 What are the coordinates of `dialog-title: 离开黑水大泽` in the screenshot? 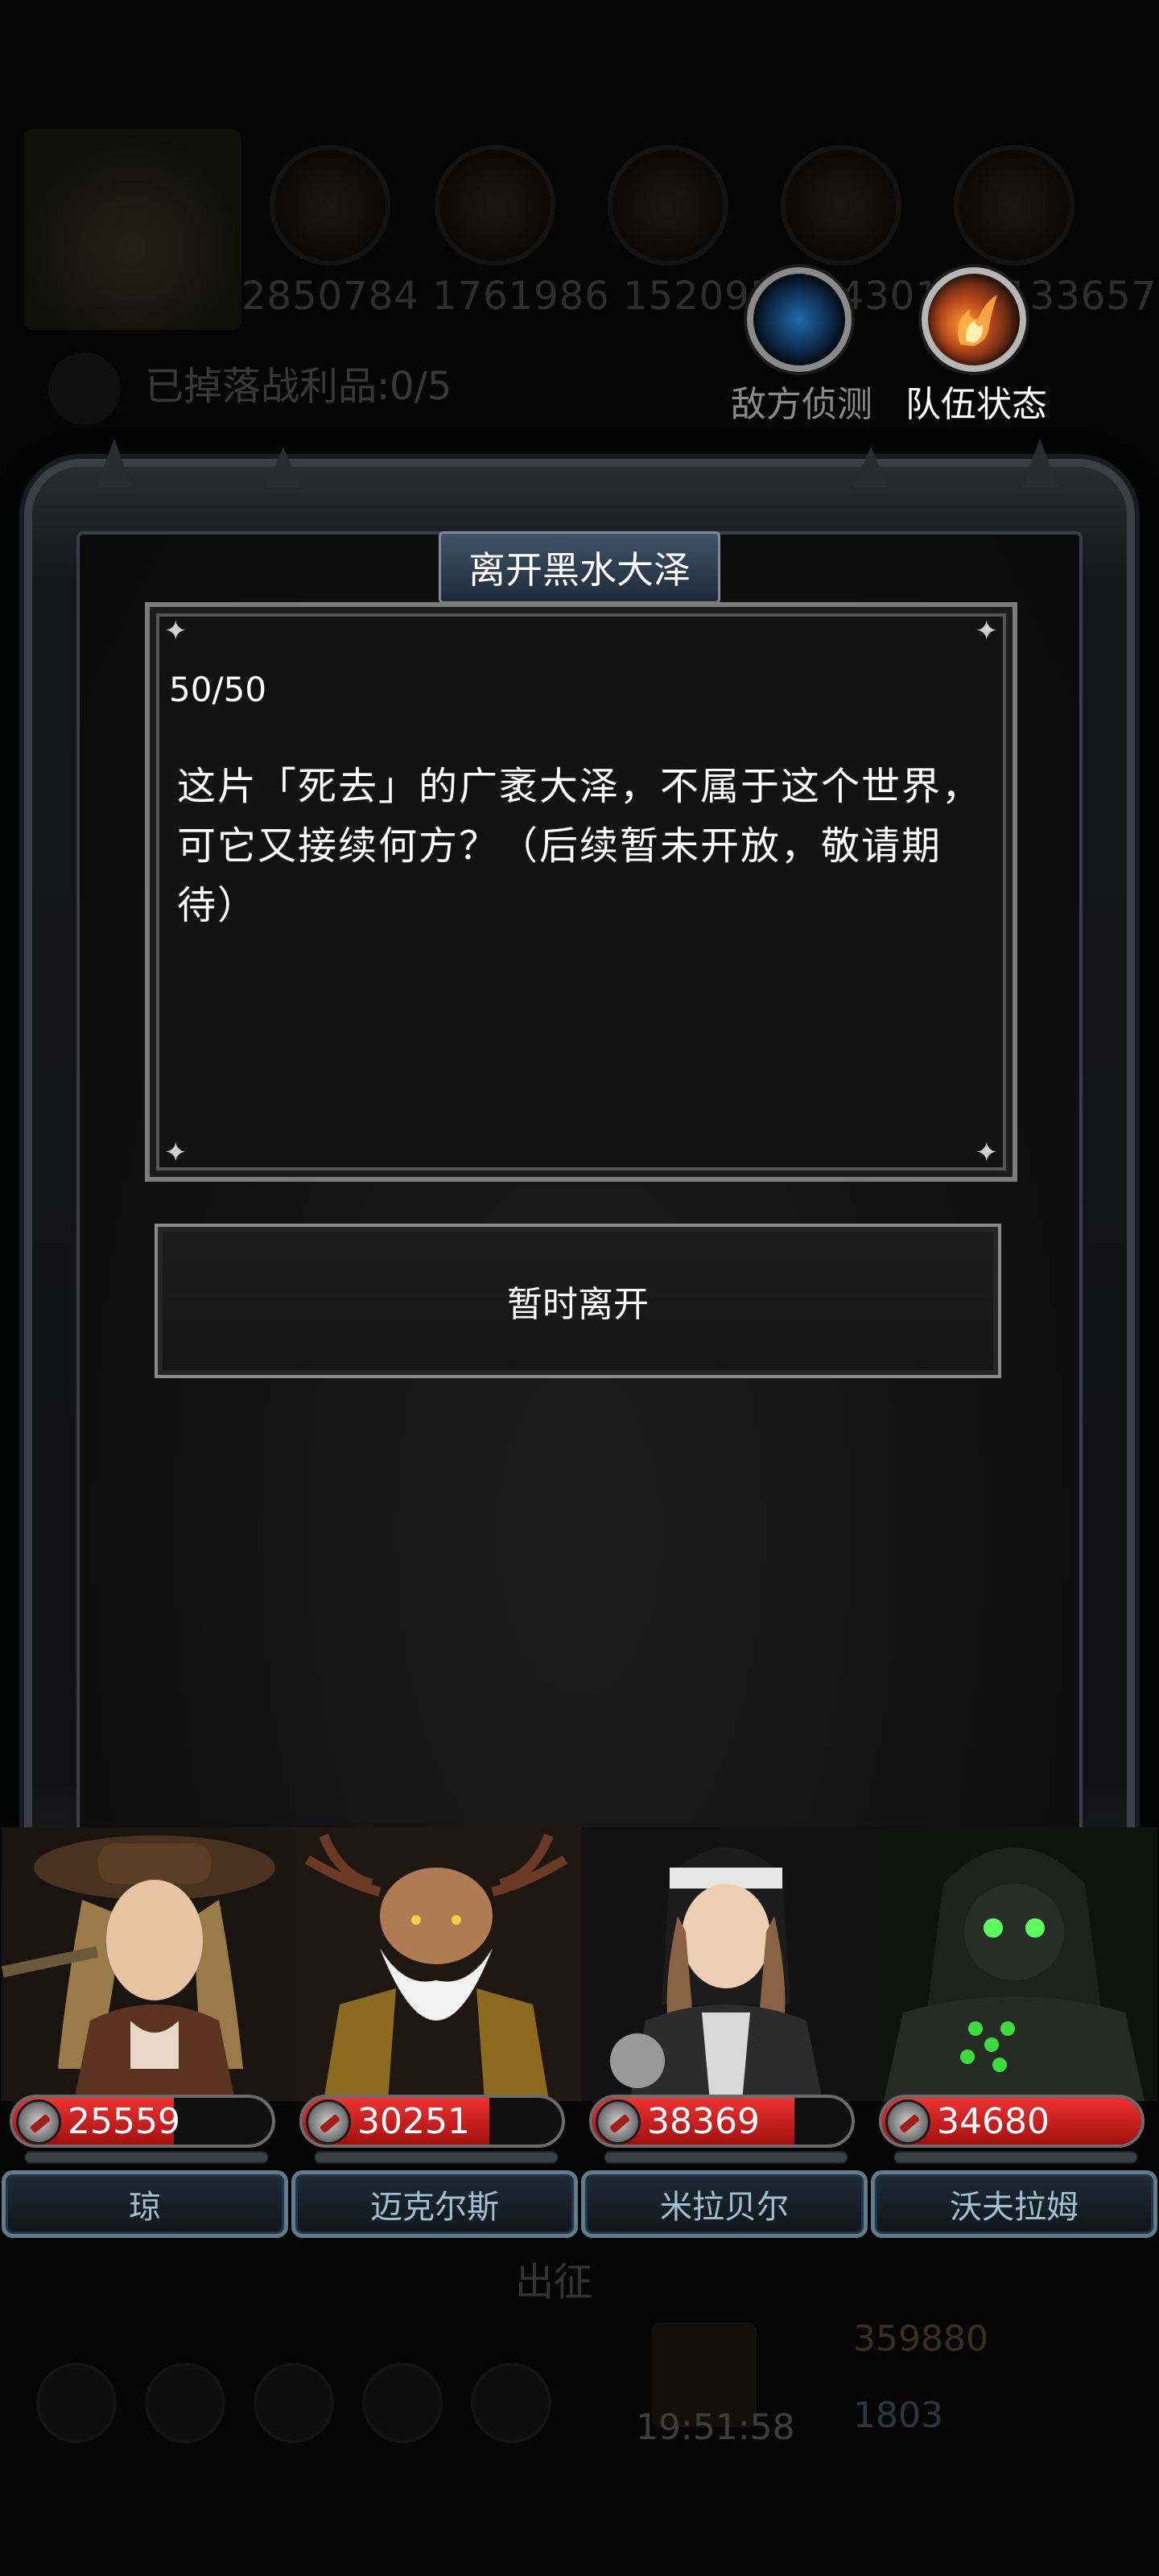 It's located at (579, 570).